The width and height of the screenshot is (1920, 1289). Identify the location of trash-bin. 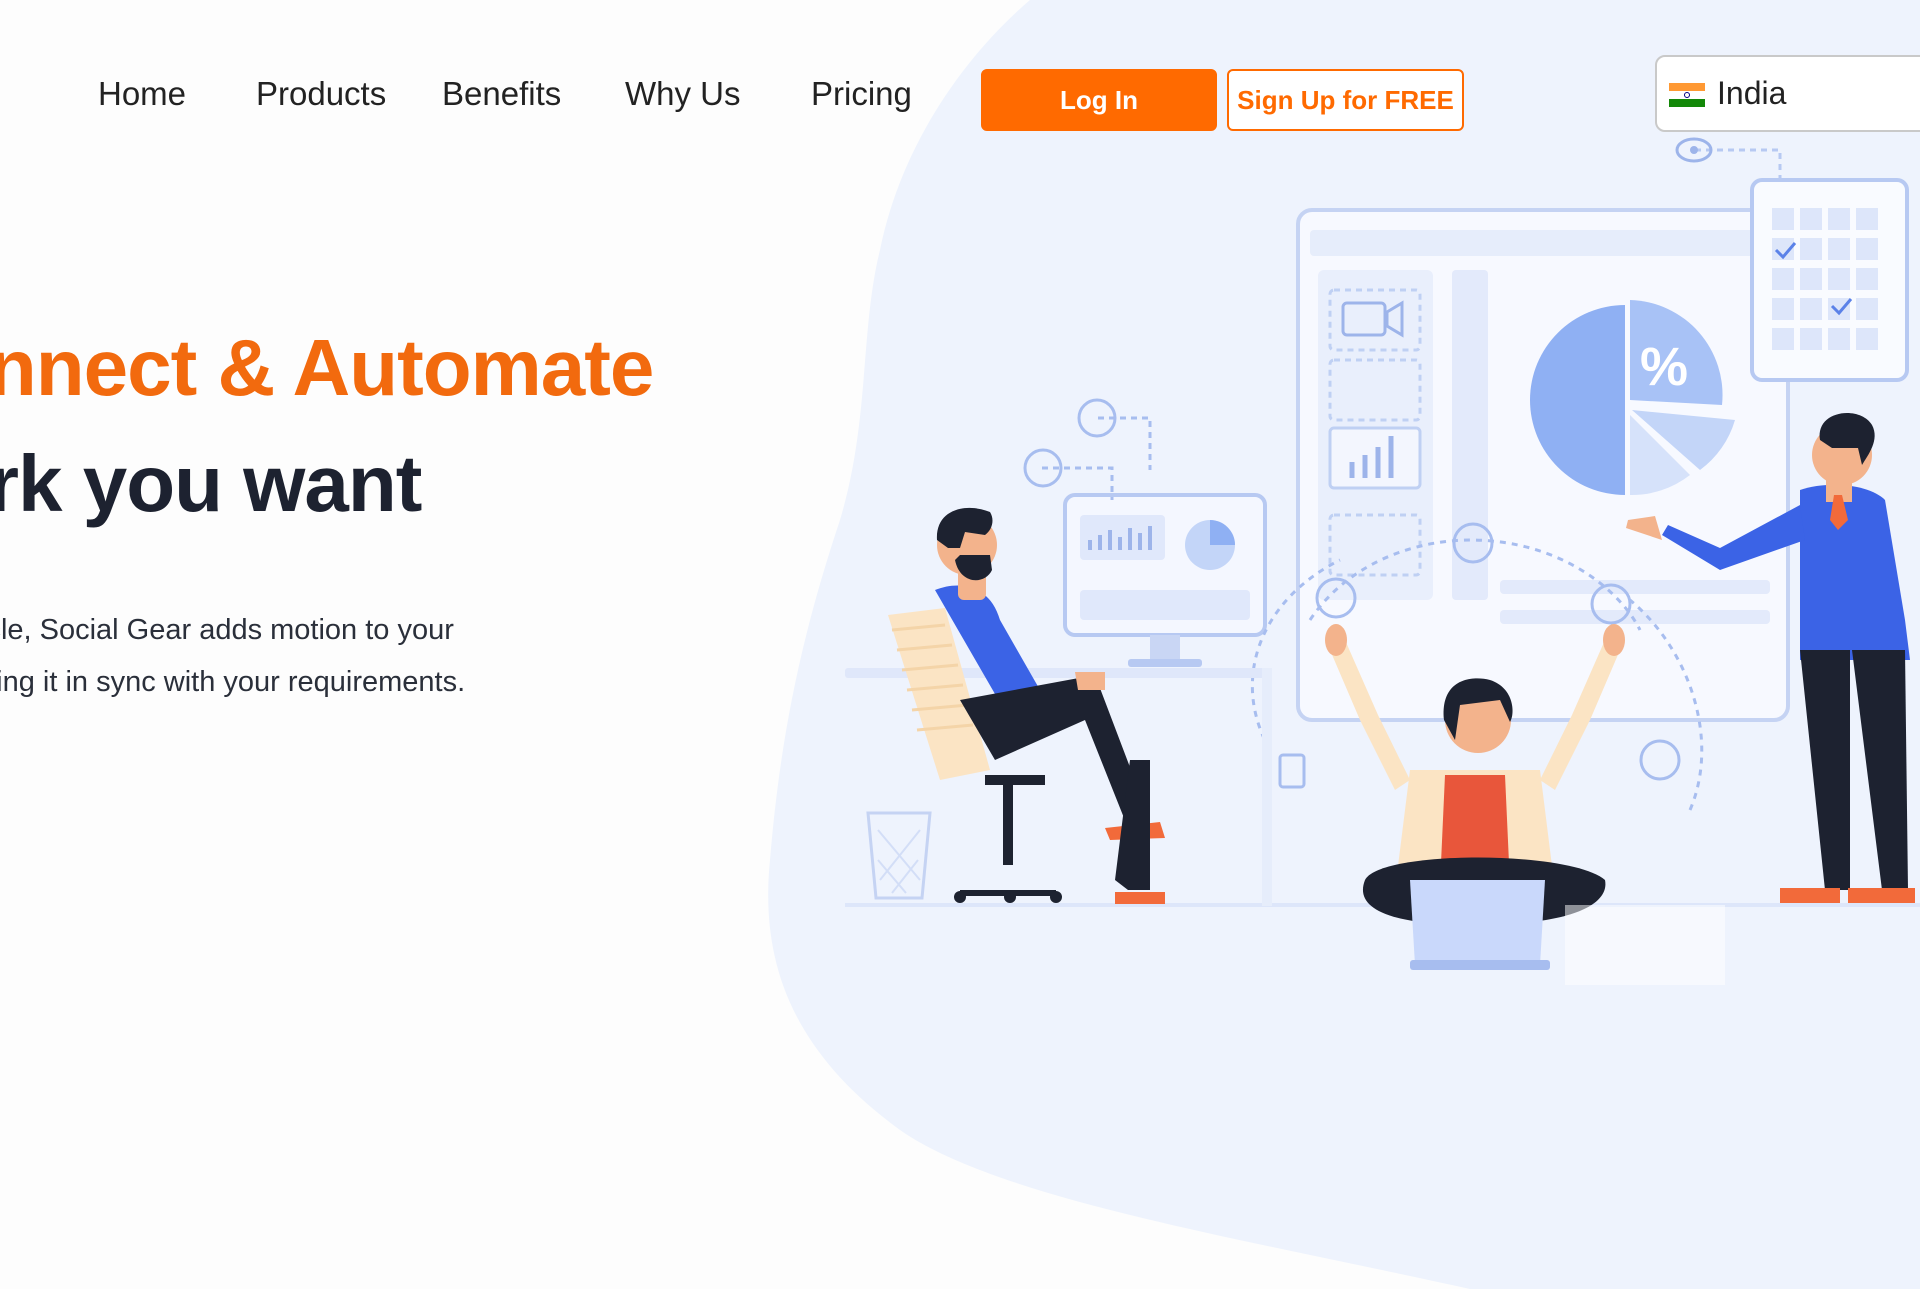
(899, 855).